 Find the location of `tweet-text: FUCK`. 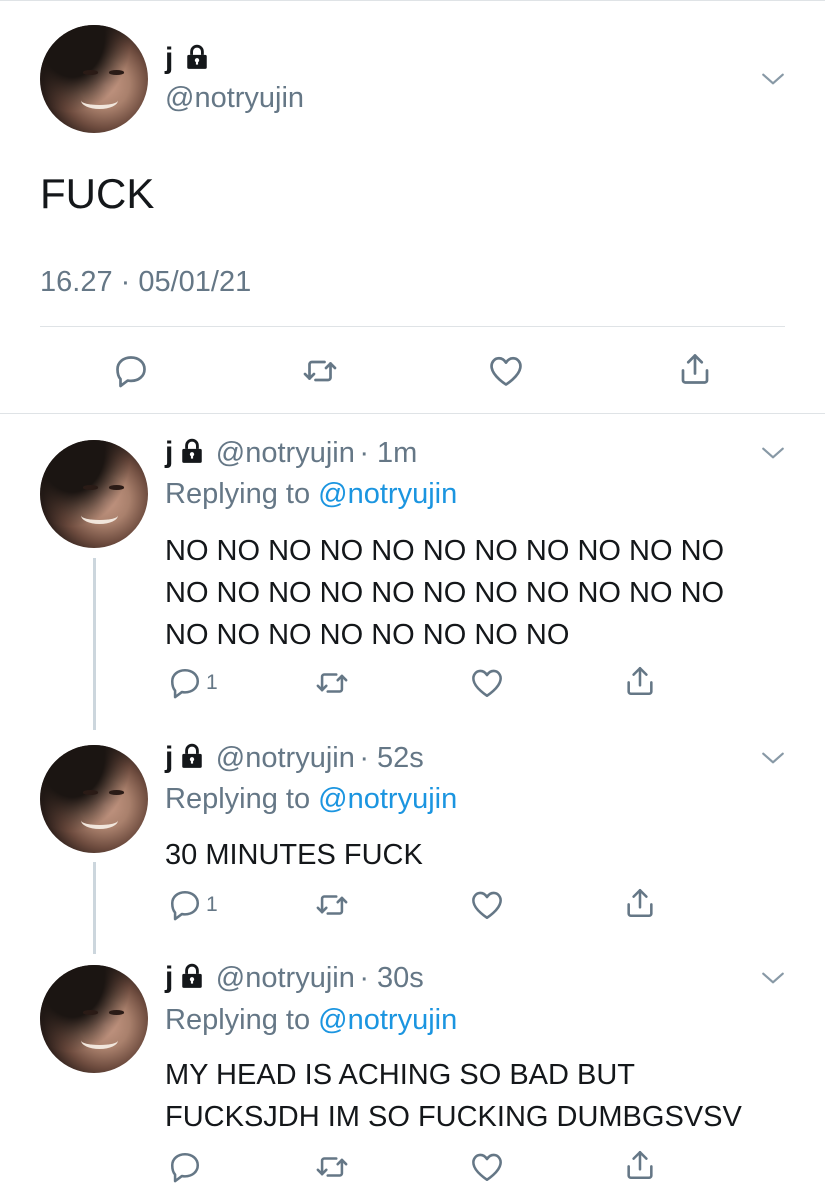

tweet-text: FUCK is located at coordinates (97, 193).